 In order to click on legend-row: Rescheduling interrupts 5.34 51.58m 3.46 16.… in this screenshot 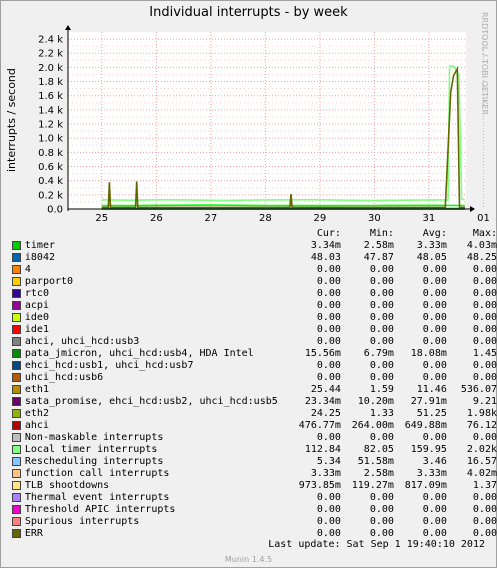, I will do `click(254, 462)`.